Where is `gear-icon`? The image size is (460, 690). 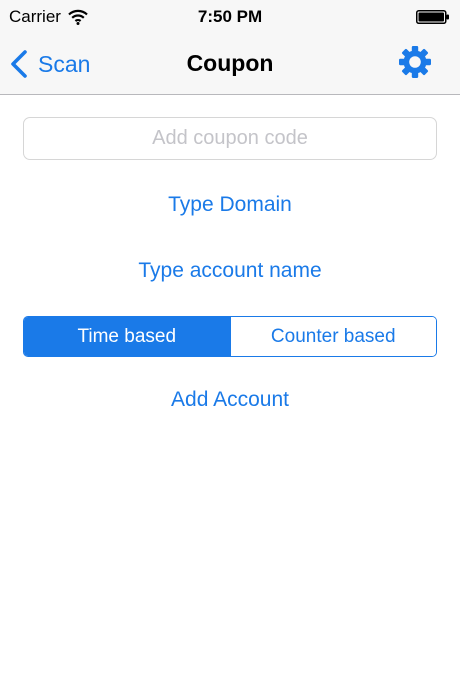 gear-icon is located at coordinates (415, 62).